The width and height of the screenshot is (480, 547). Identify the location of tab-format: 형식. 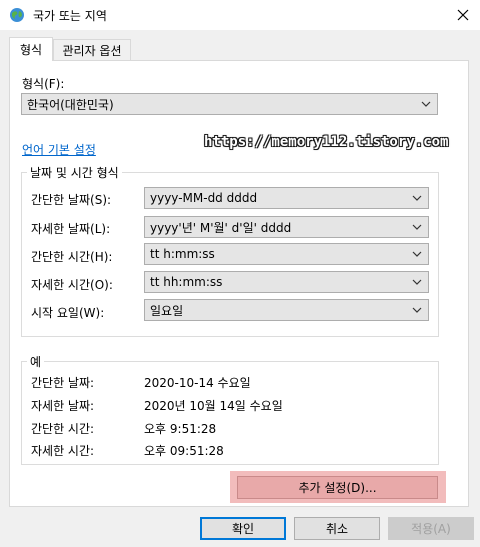
(31, 49).